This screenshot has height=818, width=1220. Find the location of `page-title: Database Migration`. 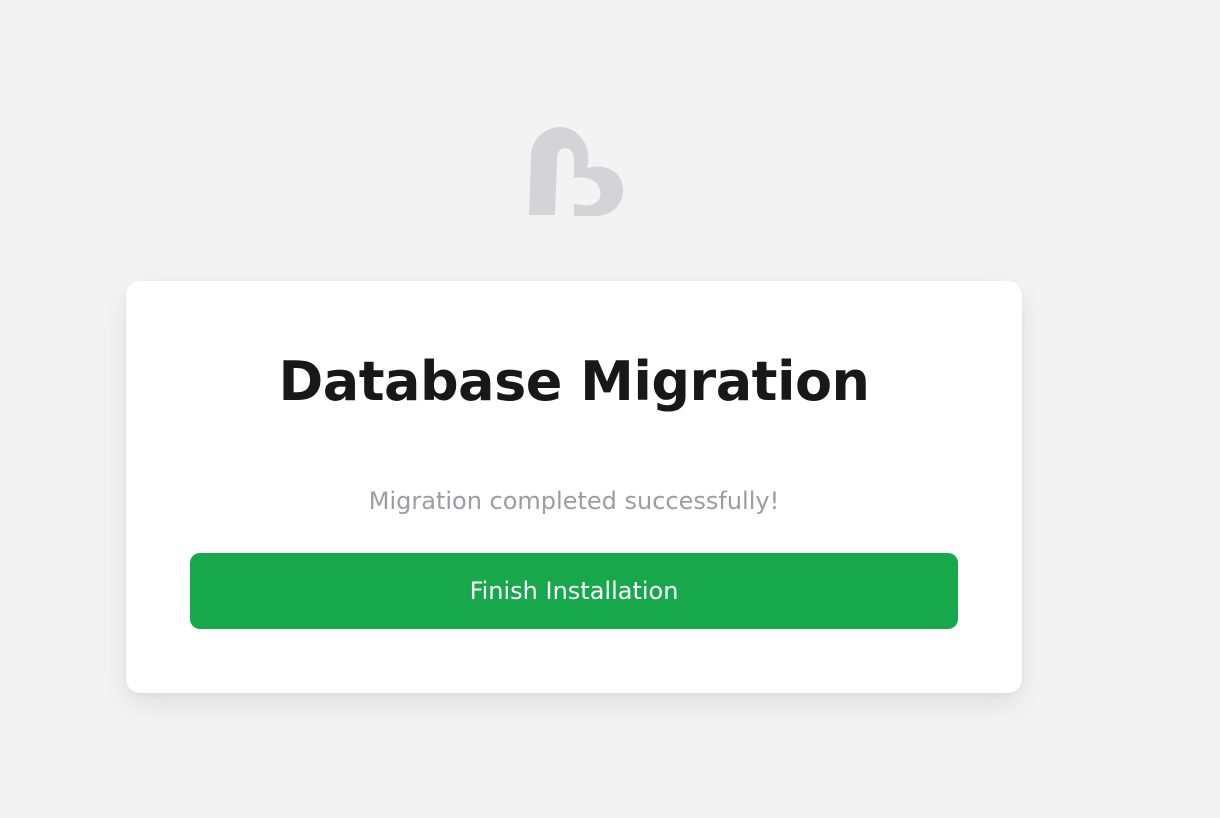

page-title: Database Migration is located at coordinates (574, 381).